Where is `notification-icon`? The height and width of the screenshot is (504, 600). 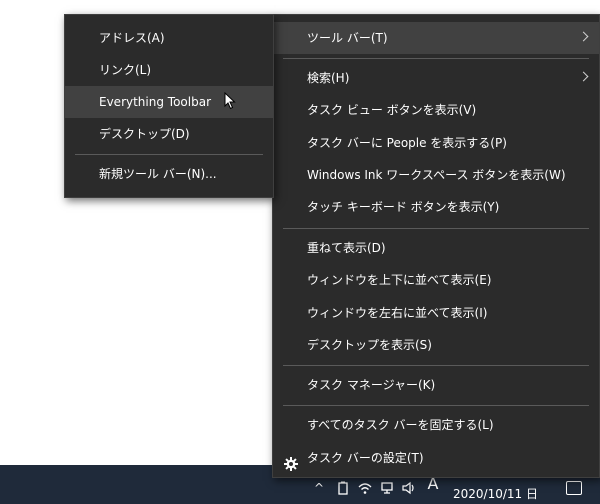 notification-icon is located at coordinates (574, 488).